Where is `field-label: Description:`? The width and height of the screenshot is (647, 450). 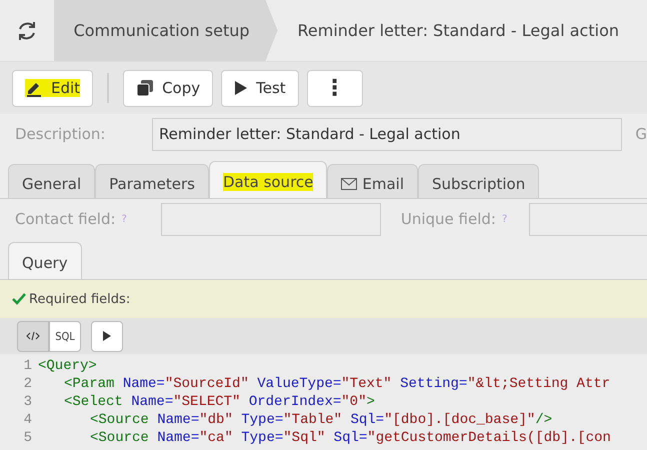
field-label: Description: is located at coordinates (60, 134).